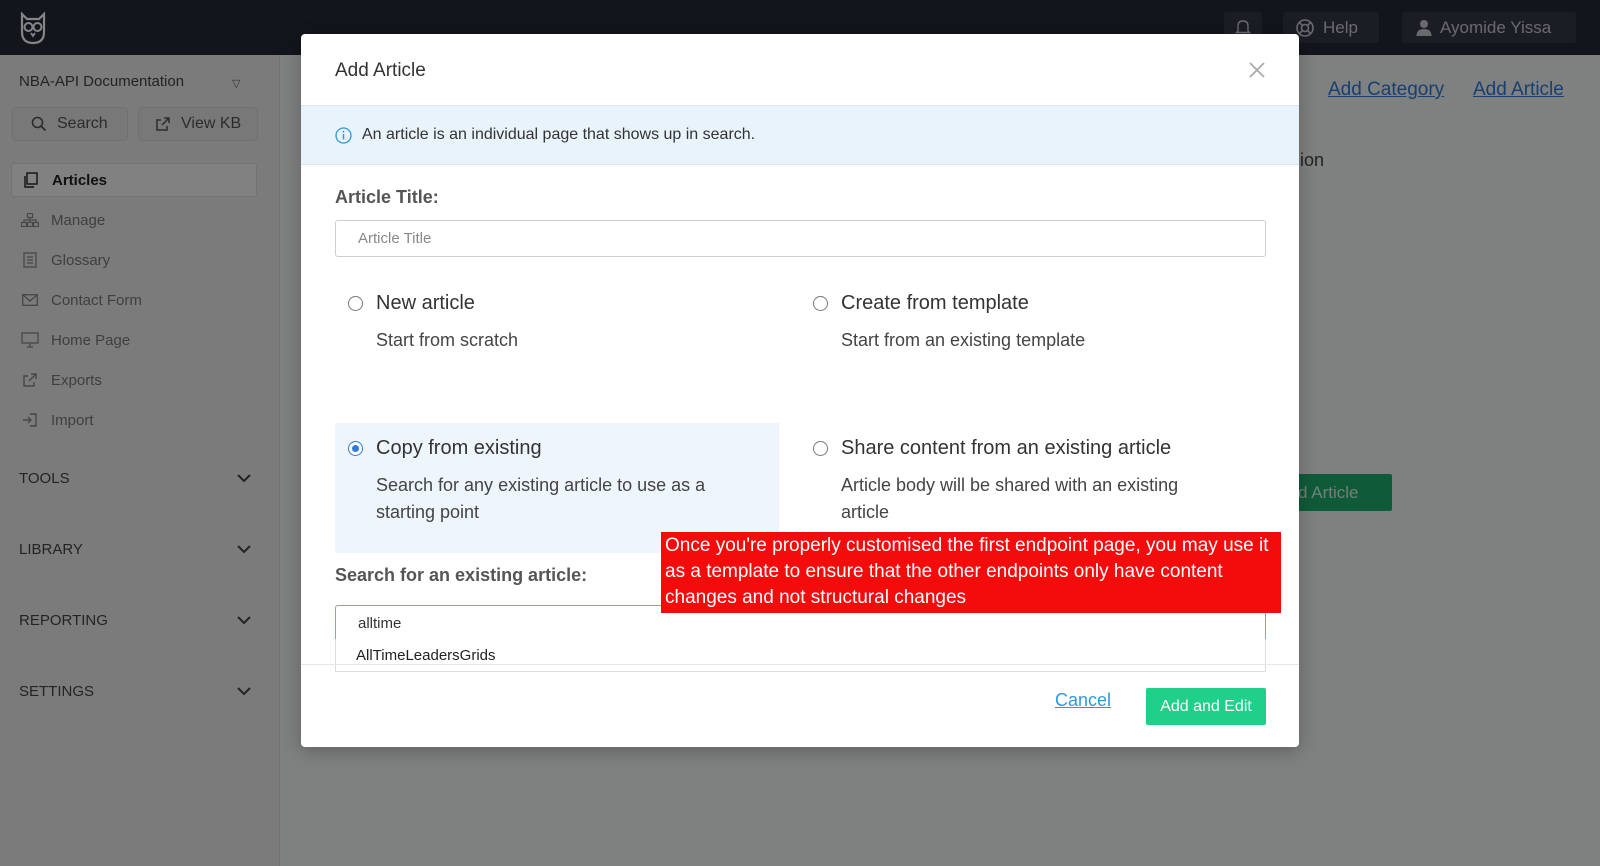 Image resolution: width=1600 pixels, height=866 pixels. I want to click on option-new-article: New article Start from scratch, so click(557, 345).